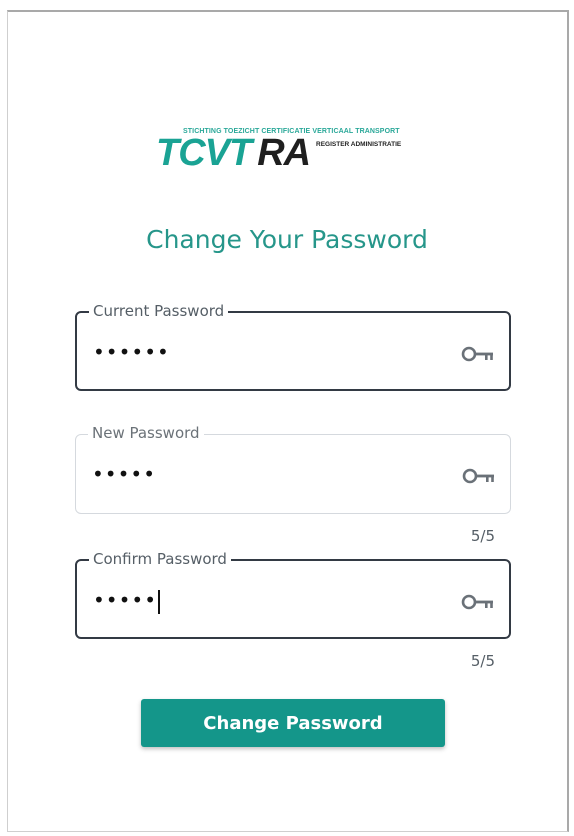  Describe the element at coordinates (482, 661) in the screenshot. I see `confirm-password-counter: 5/5` at that location.